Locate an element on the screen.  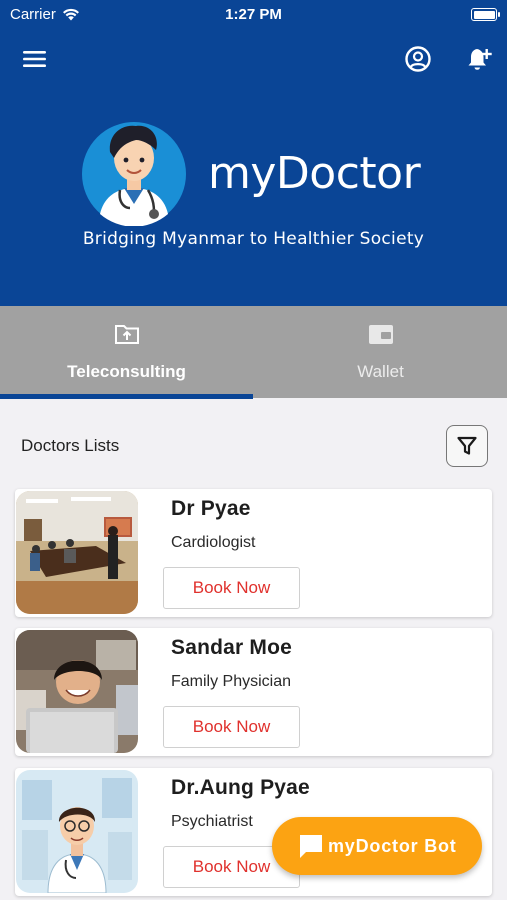
folder-upload-icon is located at coordinates (126, 334).